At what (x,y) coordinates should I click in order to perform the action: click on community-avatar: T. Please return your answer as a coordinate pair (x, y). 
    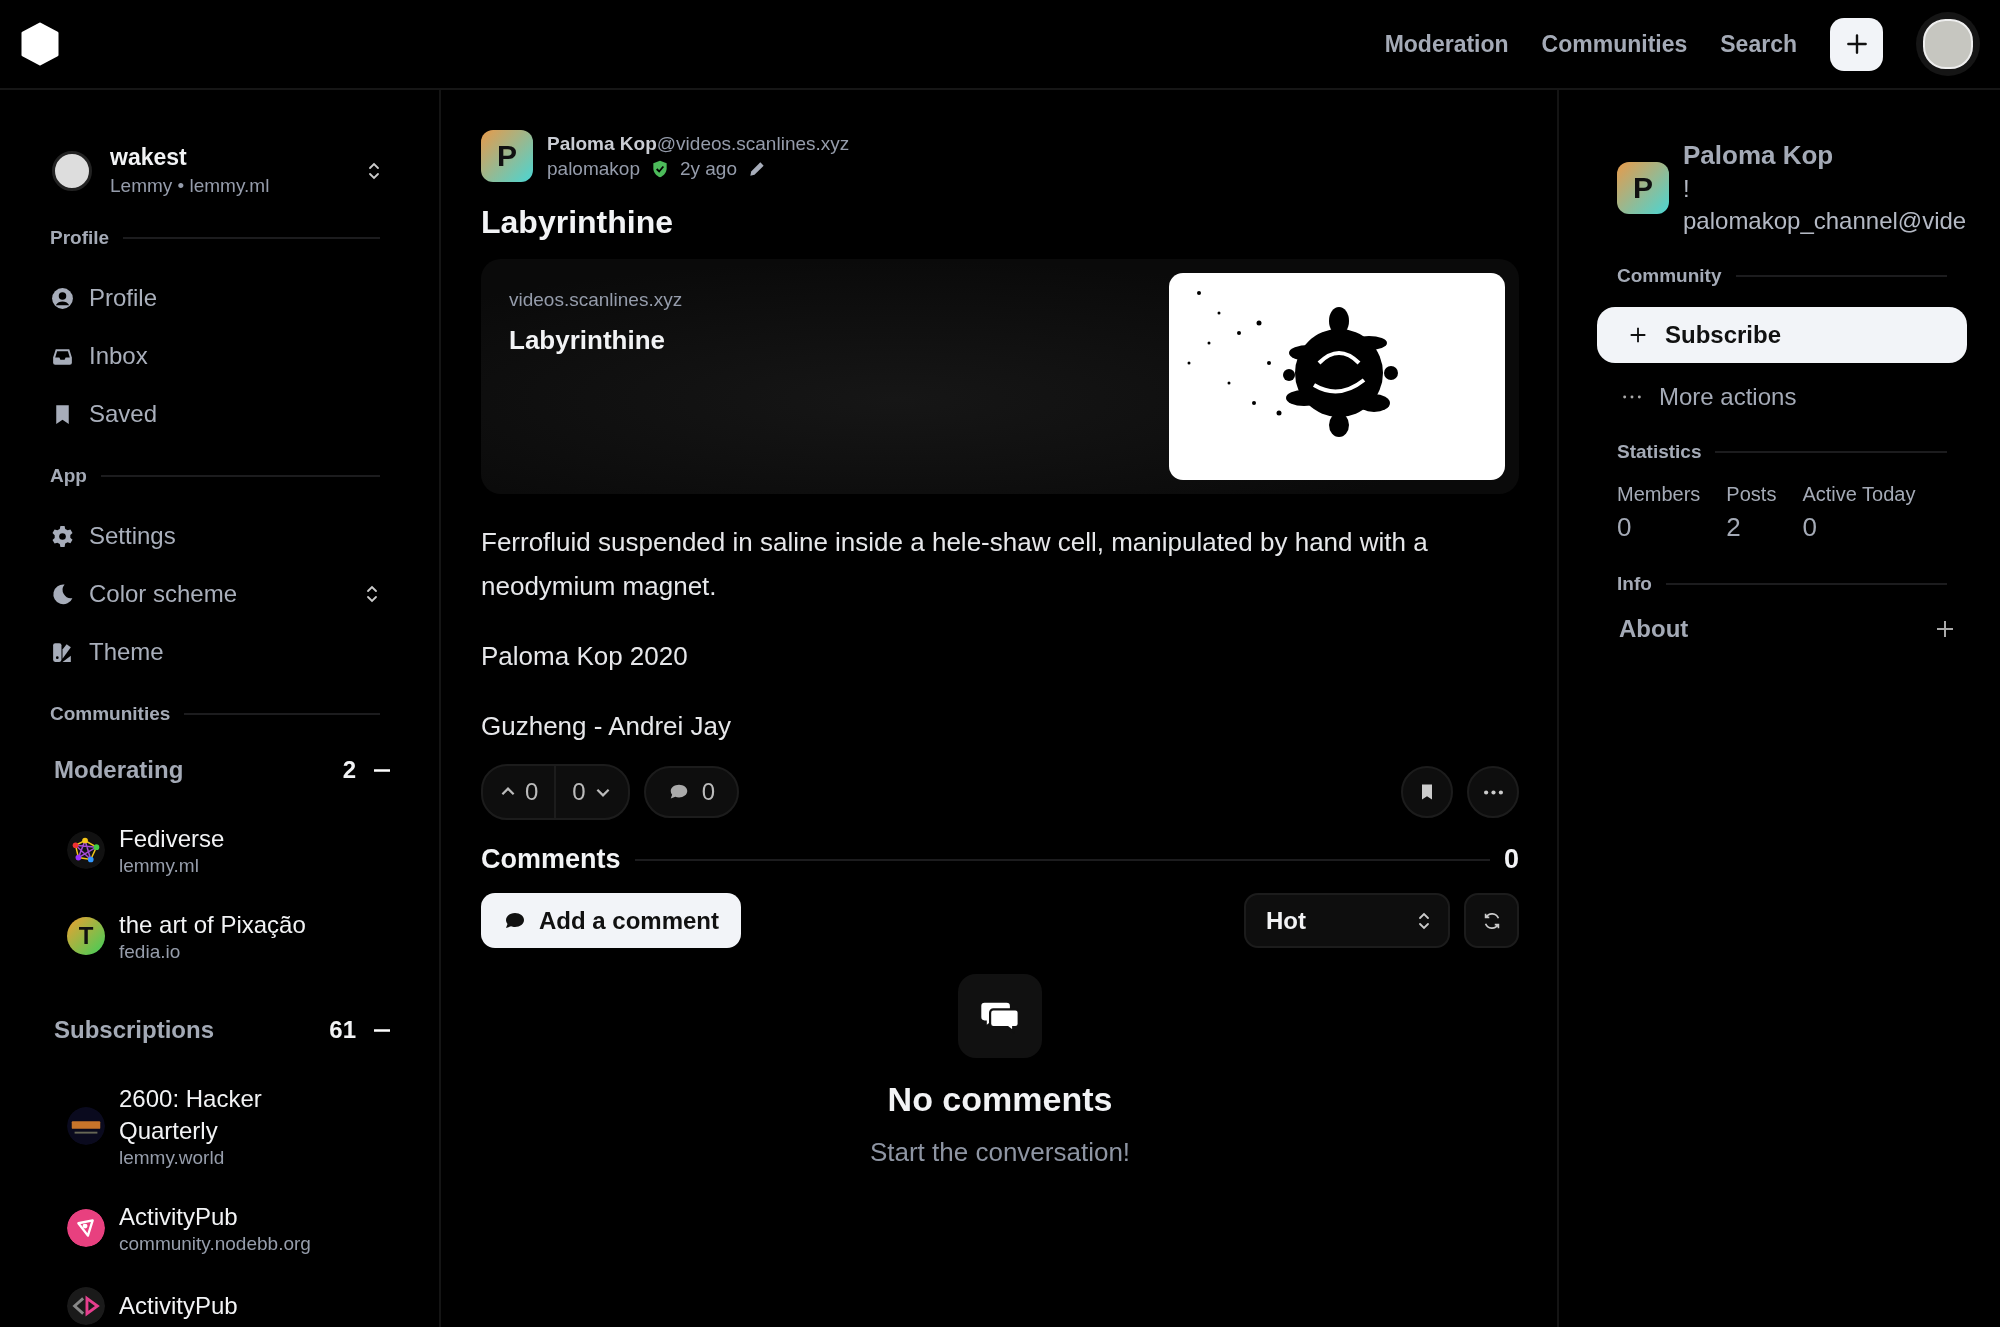
    Looking at the image, I should click on (86, 936).